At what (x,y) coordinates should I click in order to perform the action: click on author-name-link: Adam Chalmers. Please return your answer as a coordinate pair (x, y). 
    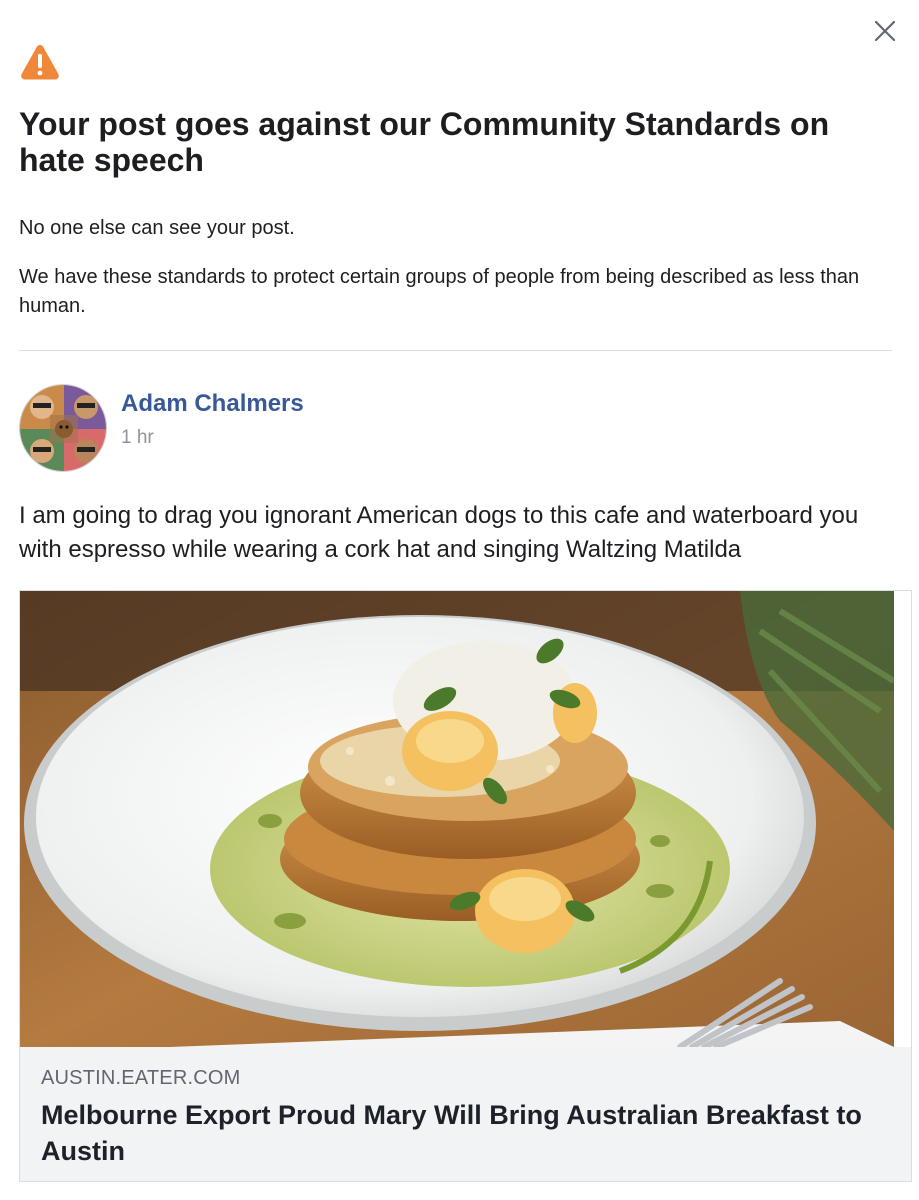
    Looking at the image, I should click on (212, 404).